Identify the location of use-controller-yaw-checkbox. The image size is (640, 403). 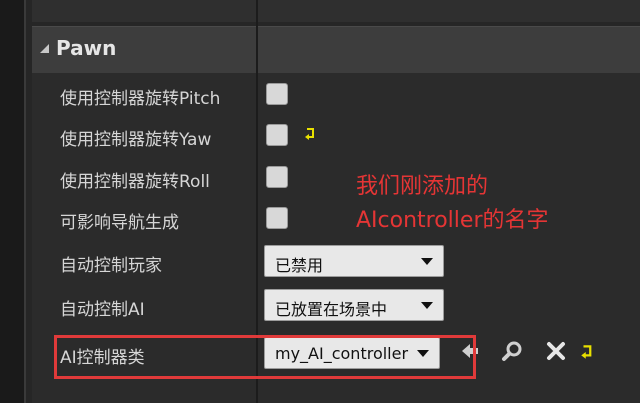
(277, 135).